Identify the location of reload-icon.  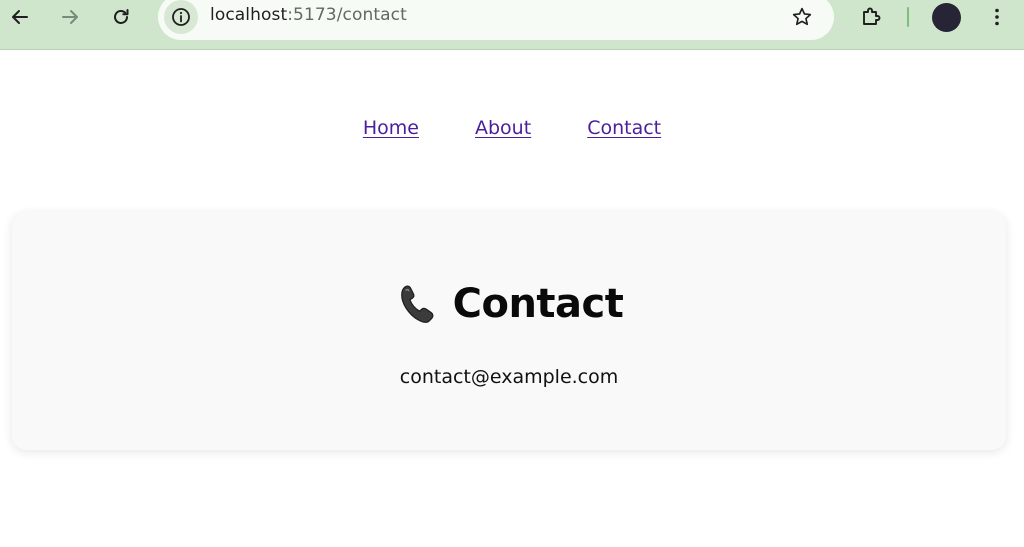
(121, 16).